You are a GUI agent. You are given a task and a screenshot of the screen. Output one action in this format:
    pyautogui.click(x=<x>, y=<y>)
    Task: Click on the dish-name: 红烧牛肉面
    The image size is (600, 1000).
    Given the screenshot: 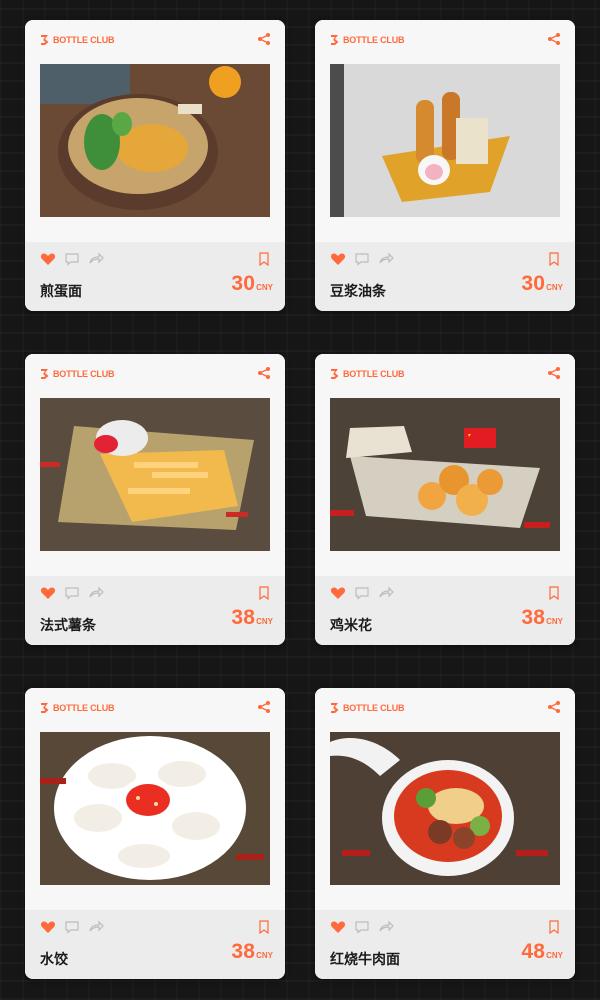 What is the action you would take?
    pyautogui.click(x=365, y=960)
    